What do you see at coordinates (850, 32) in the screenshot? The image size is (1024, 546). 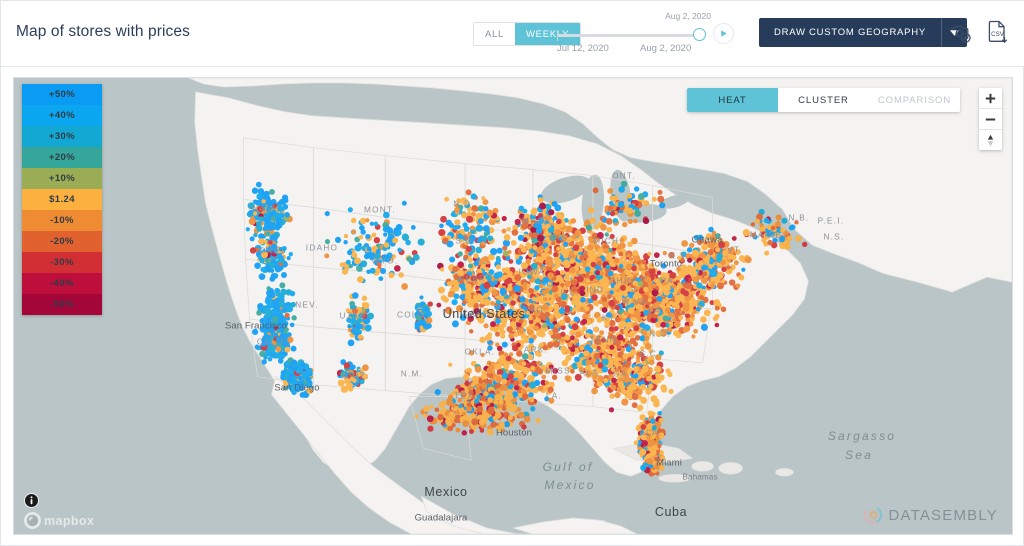 I see `draw-custom-geography-button: DRAW CUSTOM GEOGRAPHY` at bounding box center [850, 32].